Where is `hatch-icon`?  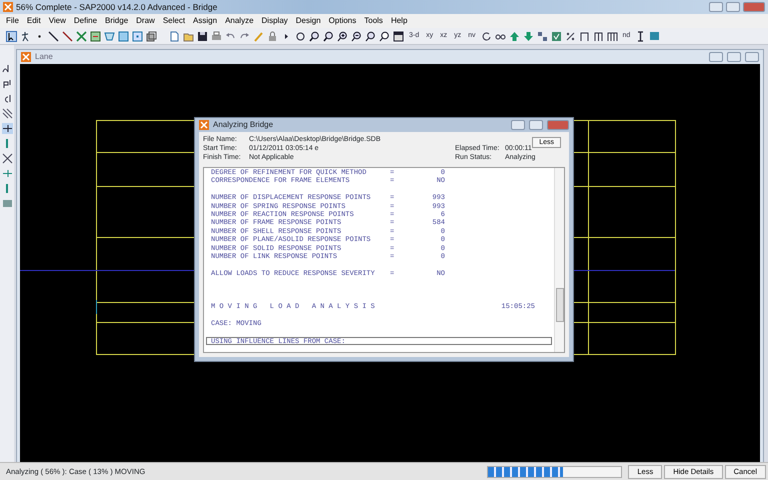
hatch-icon is located at coordinates (7, 113).